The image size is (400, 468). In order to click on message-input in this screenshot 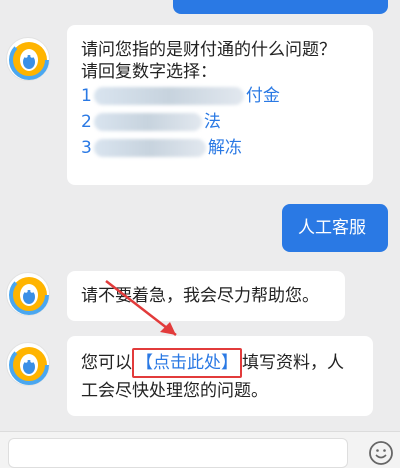, I will do `click(178, 453)`.